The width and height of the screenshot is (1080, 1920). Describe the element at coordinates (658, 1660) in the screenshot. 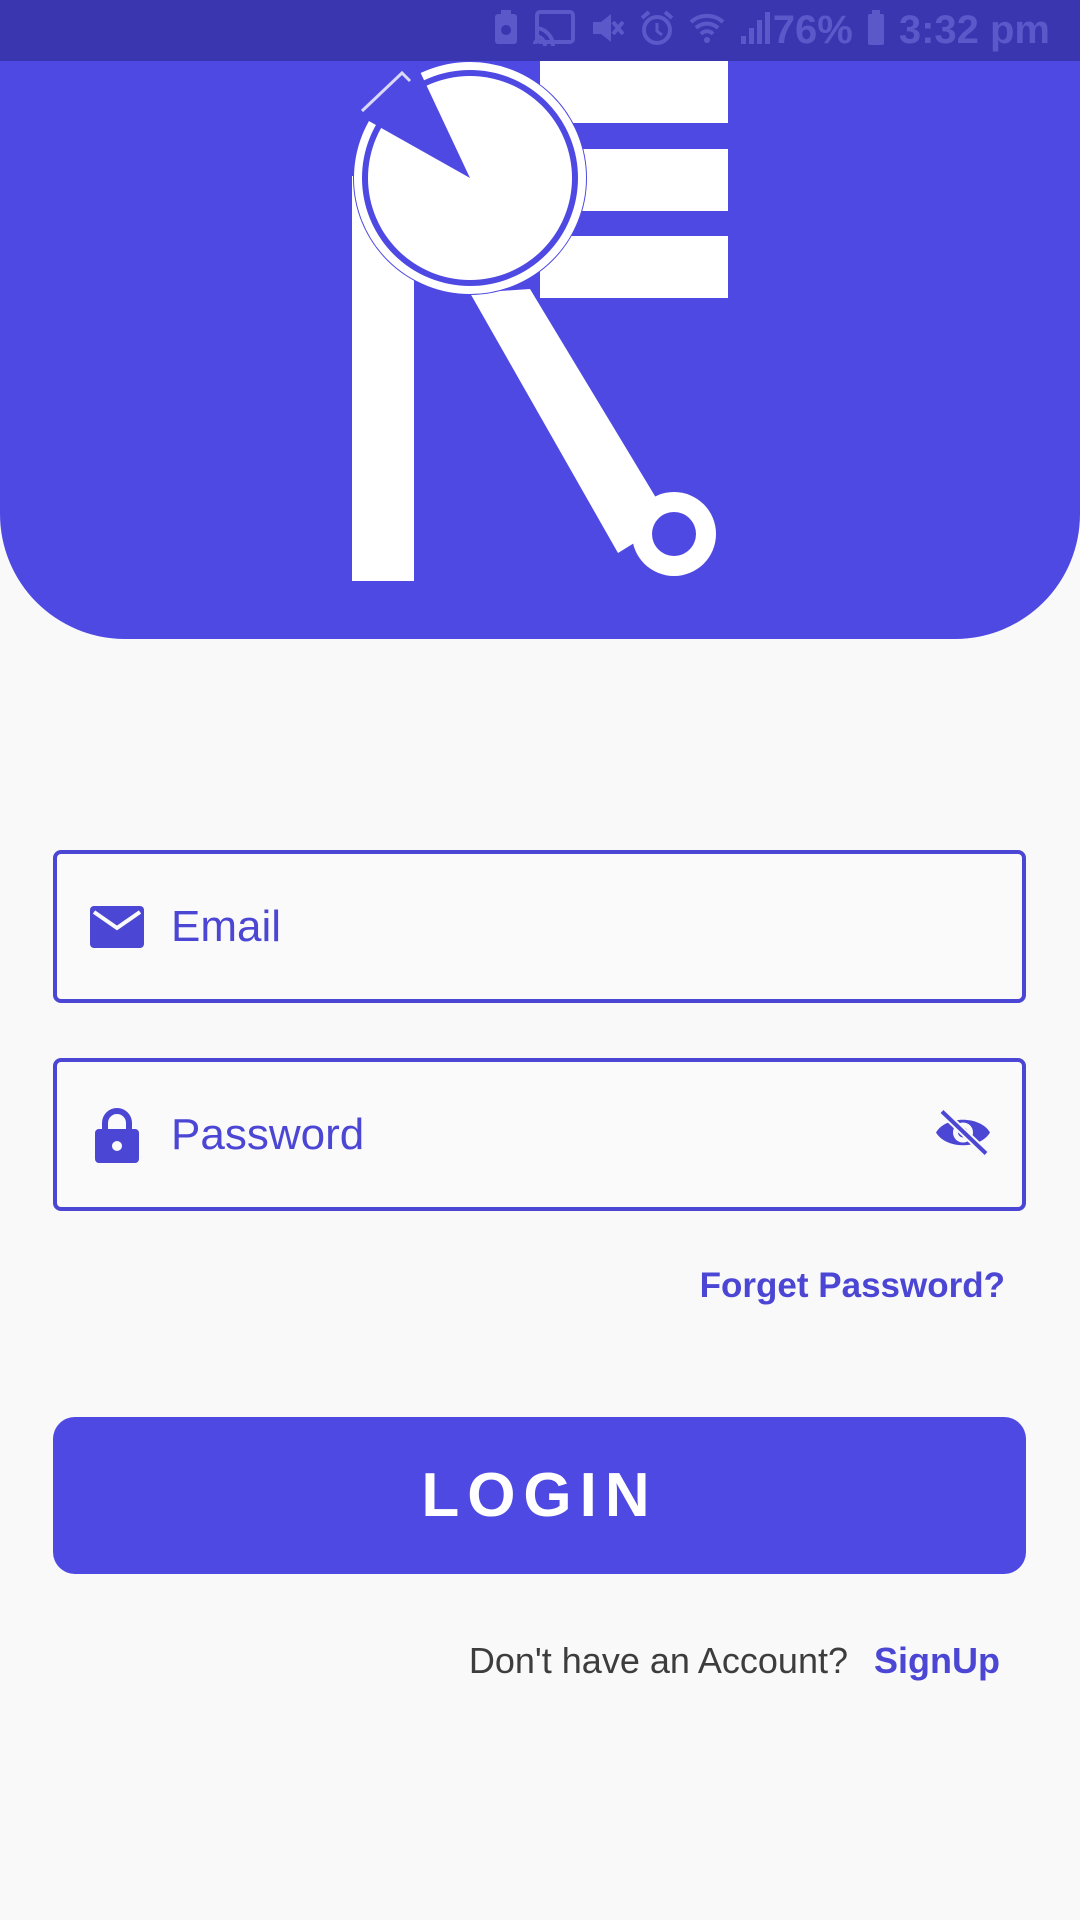

I see `signup-prompt: Don't have an Account?` at that location.